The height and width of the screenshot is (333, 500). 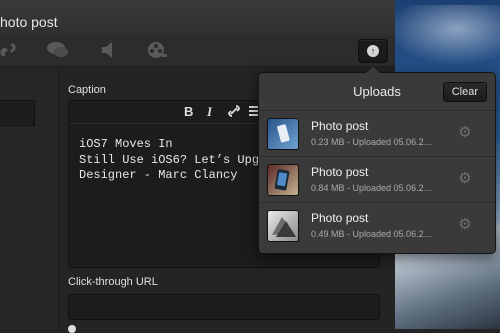 I want to click on cloud, so click(x=447, y=35).